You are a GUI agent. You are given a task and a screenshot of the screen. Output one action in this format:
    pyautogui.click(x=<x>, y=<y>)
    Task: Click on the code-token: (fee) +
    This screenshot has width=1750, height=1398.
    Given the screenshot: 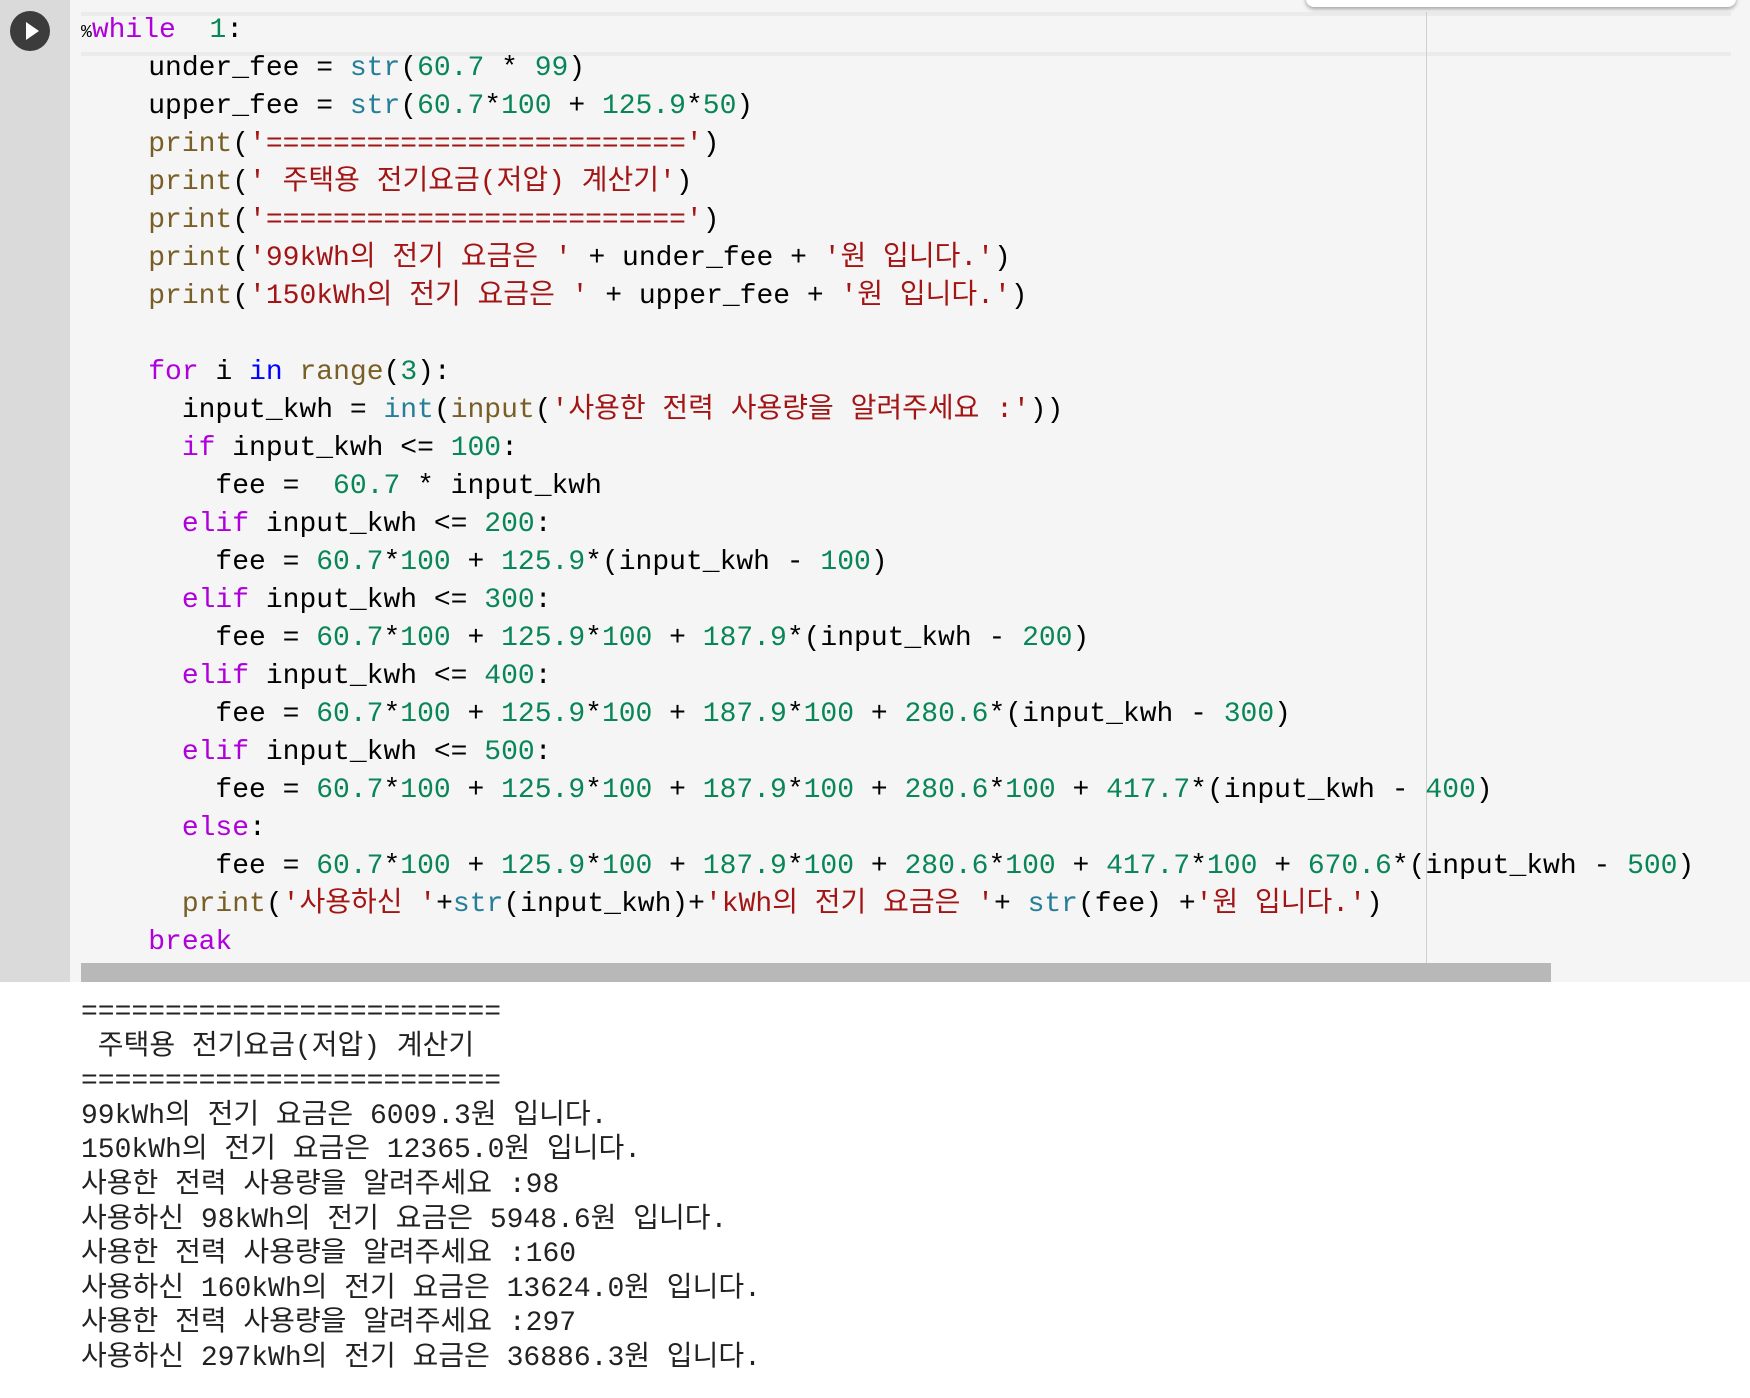 What is the action you would take?
    pyautogui.click(x=1137, y=904)
    